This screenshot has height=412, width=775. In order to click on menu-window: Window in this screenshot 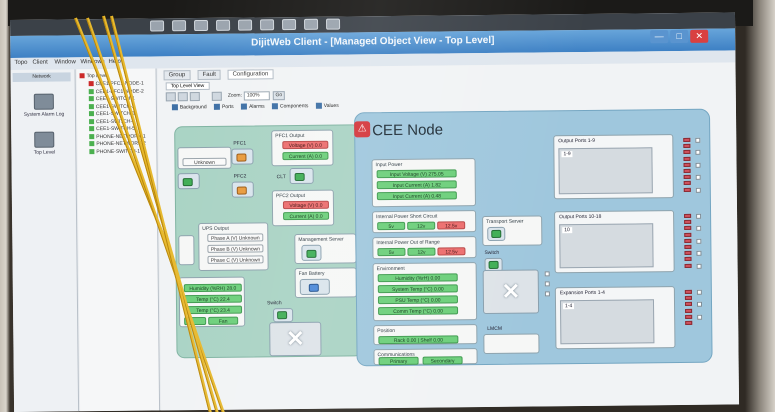, I will do `click(64, 62)`.